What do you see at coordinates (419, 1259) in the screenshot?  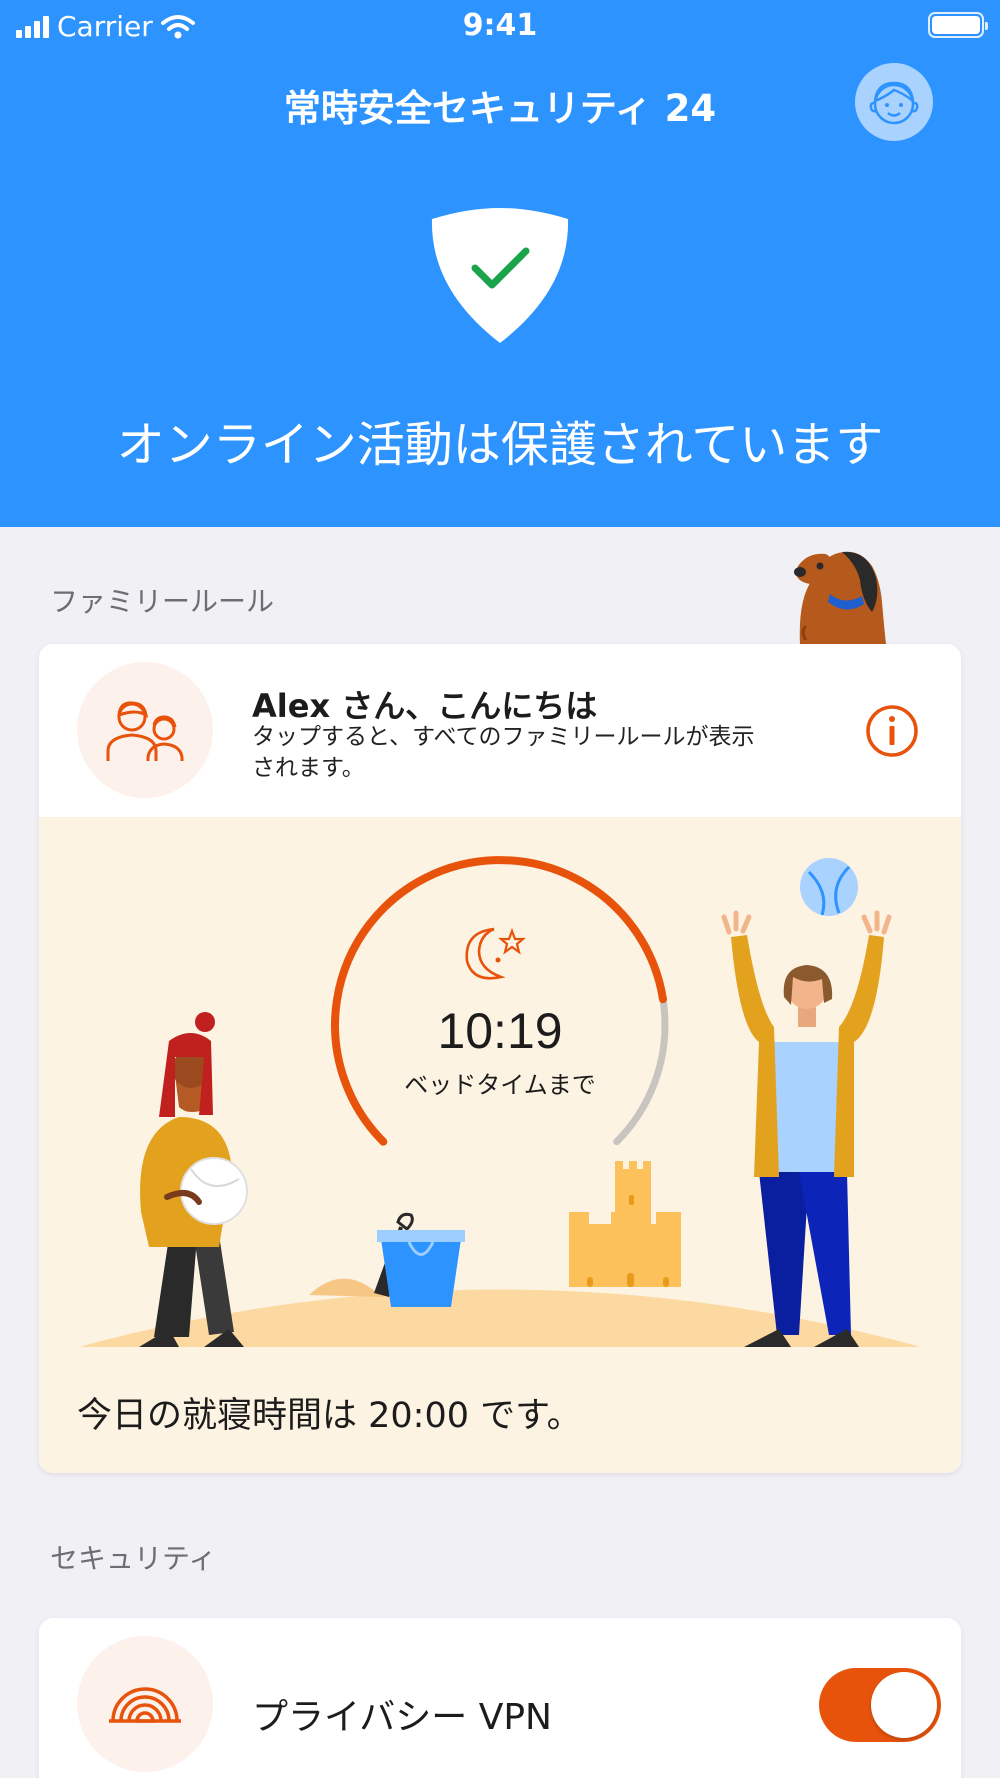 I see `bucket-and-shovel-illustration` at bounding box center [419, 1259].